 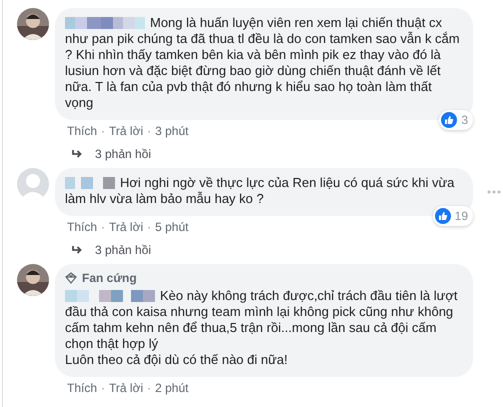 I want to click on more-options-icon, so click(x=494, y=192).